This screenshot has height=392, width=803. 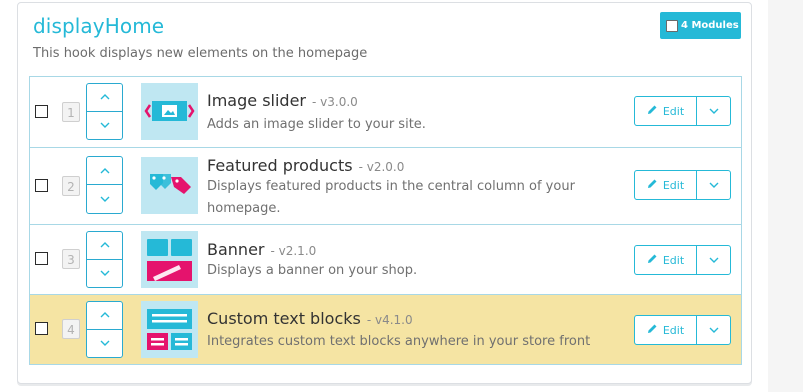 I want to click on modules-count-badge: 4 Modules, so click(x=700, y=25).